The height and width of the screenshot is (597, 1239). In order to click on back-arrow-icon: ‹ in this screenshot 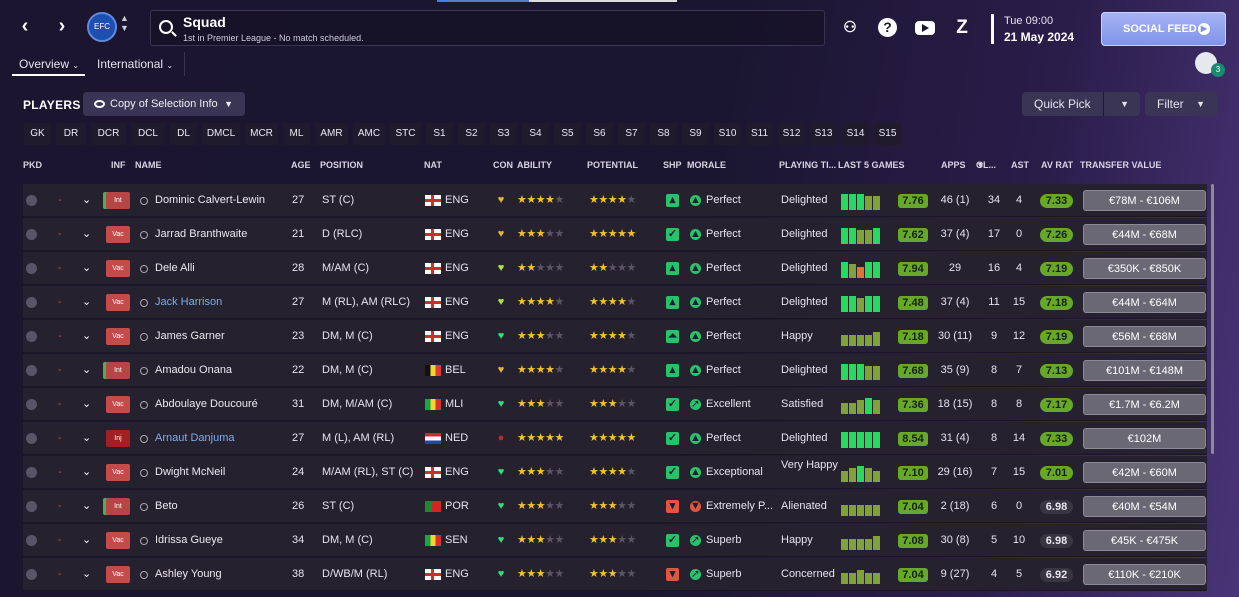, I will do `click(25, 26)`.